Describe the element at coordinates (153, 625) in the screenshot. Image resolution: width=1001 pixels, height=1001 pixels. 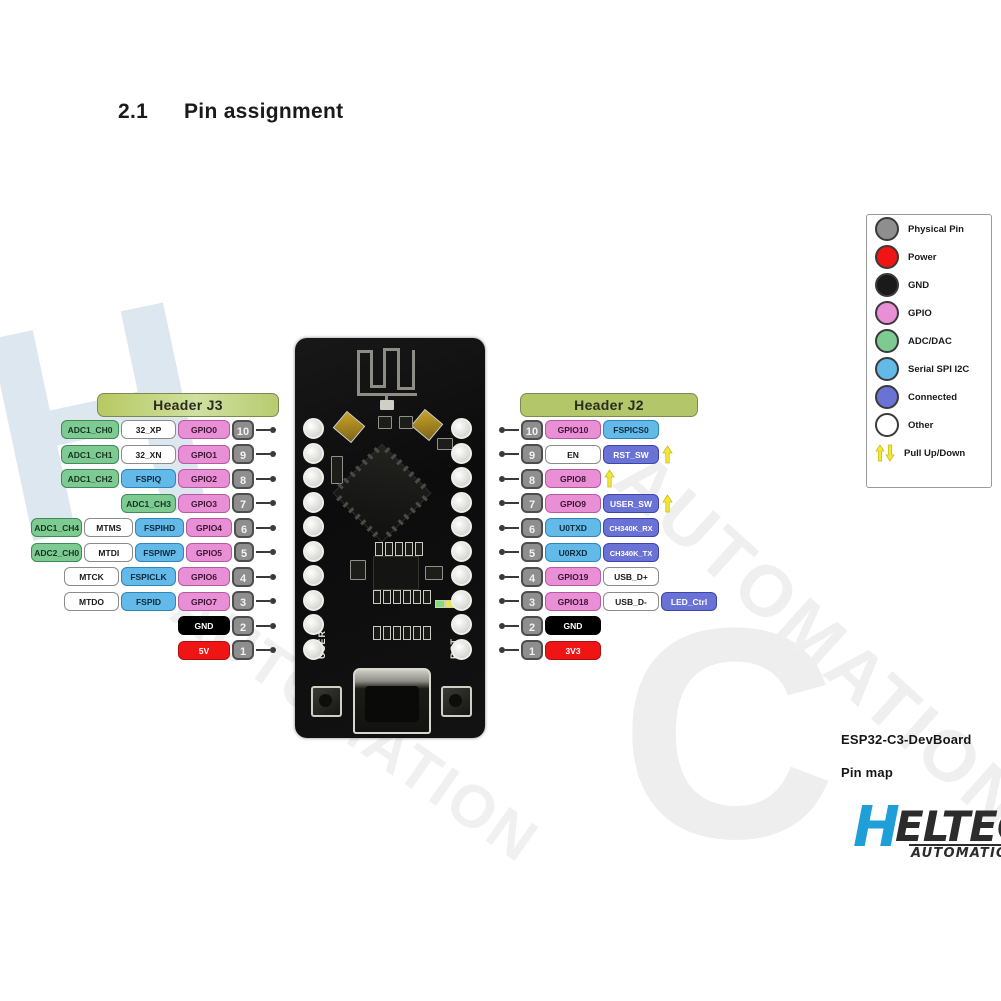
I see `pin-row-j3: GND 2` at that location.